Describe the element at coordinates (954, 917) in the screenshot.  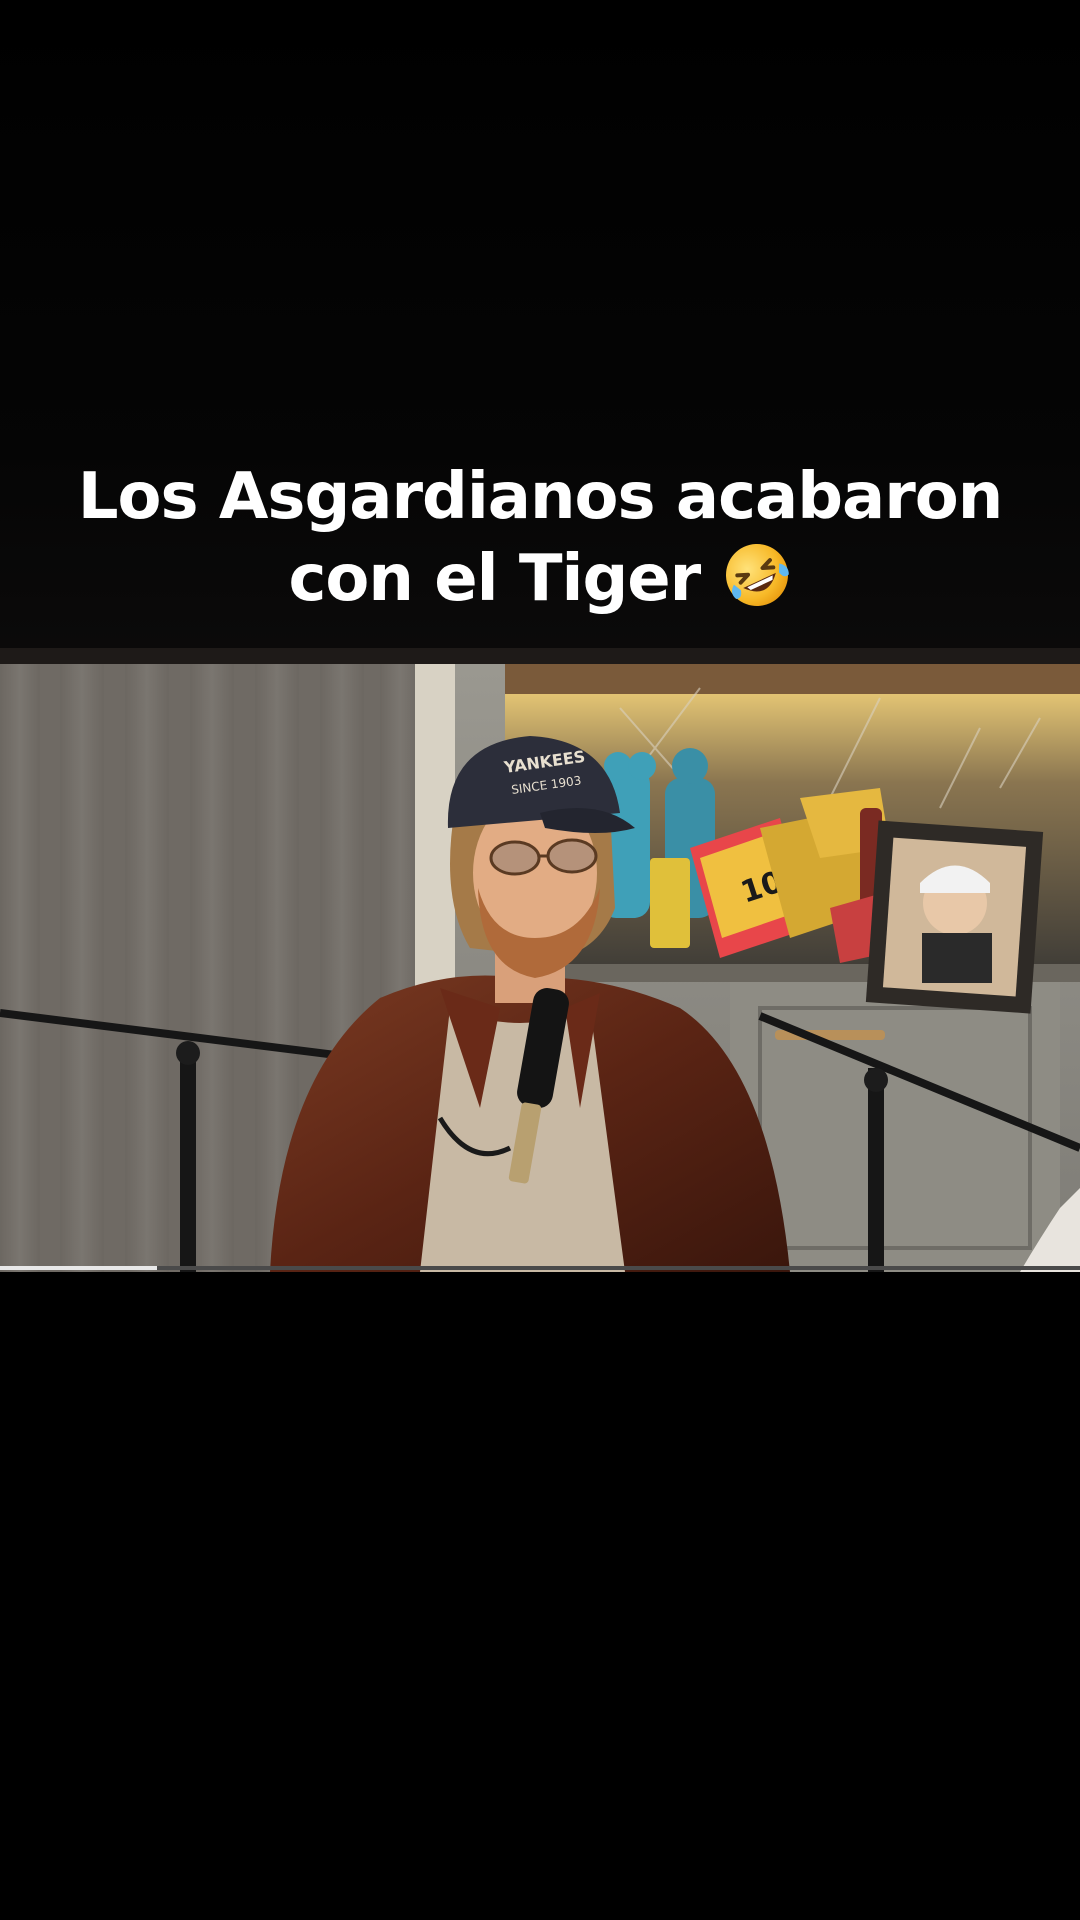
I see `framed-photo` at that location.